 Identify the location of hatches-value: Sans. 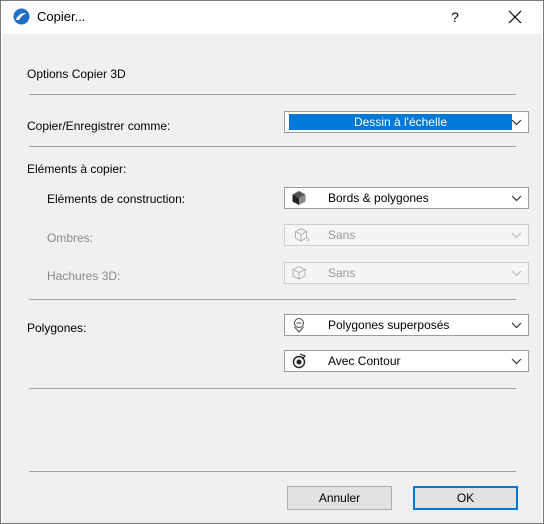
(342, 273).